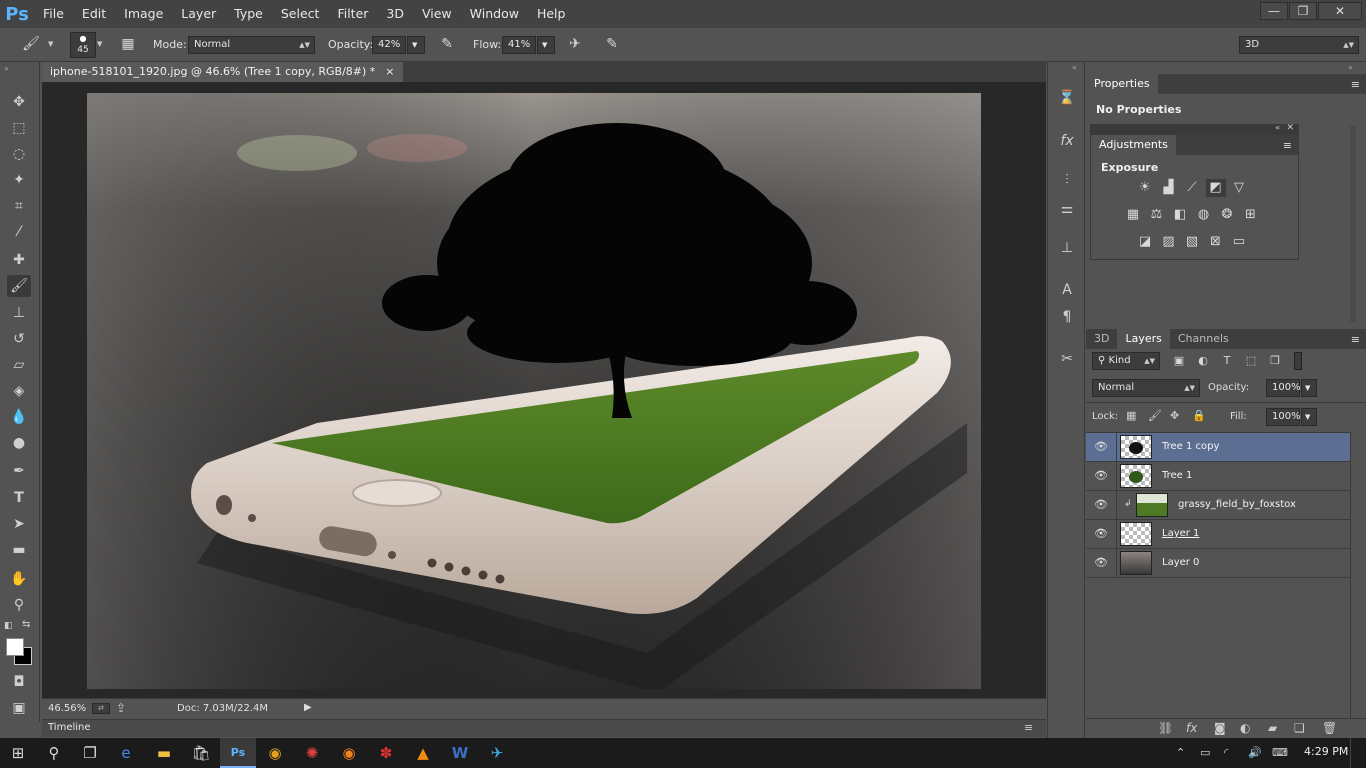  What do you see at coordinates (1067, 359) in the screenshot?
I see `tool-presets-panel-icon: ✂` at bounding box center [1067, 359].